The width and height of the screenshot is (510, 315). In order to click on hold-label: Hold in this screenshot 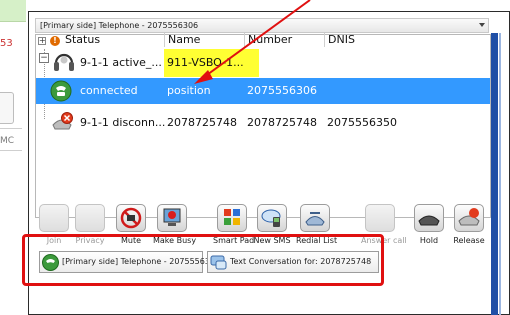, I will do `click(429, 240)`.